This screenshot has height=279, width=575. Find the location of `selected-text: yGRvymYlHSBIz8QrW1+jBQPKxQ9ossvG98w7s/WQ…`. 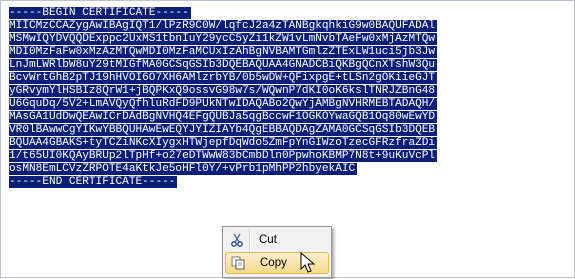

selected-text: yGRvymYlHSBIz8QrW1+jBQPKxQ9ossvG98w7s/WQ… is located at coordinates (223, 91).